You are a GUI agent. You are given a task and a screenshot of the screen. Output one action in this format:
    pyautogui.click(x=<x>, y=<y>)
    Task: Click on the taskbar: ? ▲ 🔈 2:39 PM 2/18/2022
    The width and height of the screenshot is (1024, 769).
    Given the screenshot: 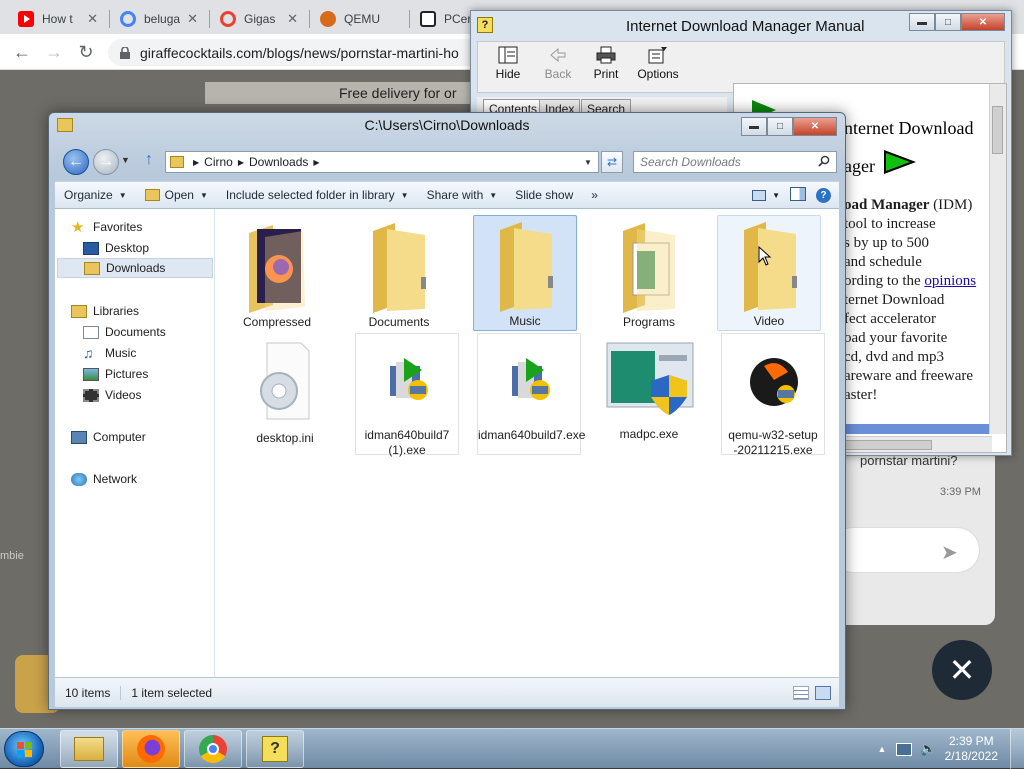 What is the action you would take?
    pyautogui.click(x=512, y=748)
    